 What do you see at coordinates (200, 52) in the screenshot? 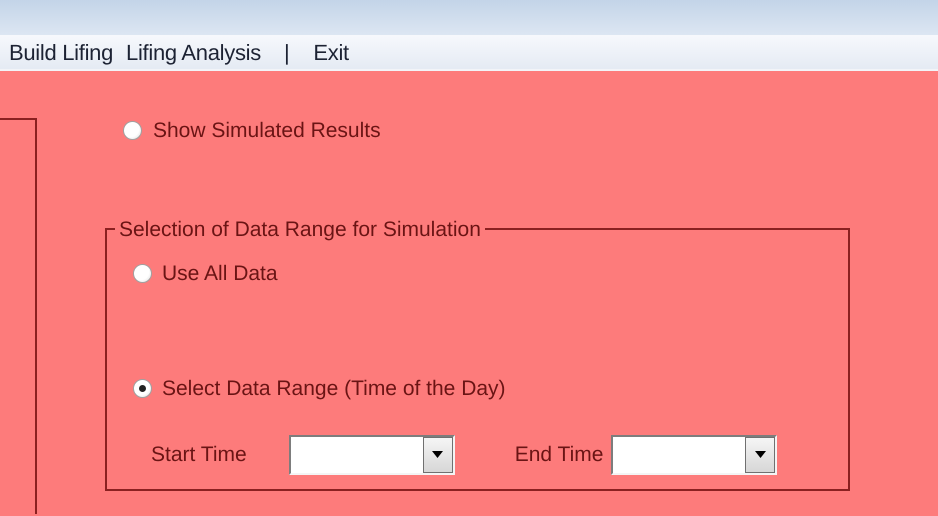
I see `menu-item: Lifing Analysis` at bounding box center [200, 52].